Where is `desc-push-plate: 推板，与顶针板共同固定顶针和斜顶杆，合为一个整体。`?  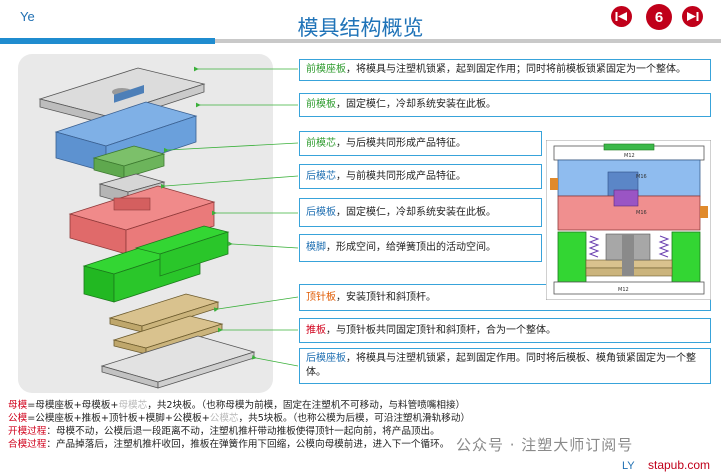
desc-push-plate: 推板，与顶针板共同固定顶针和斜顶杆，合为一个整体。 is located at coordinates (505, 330).